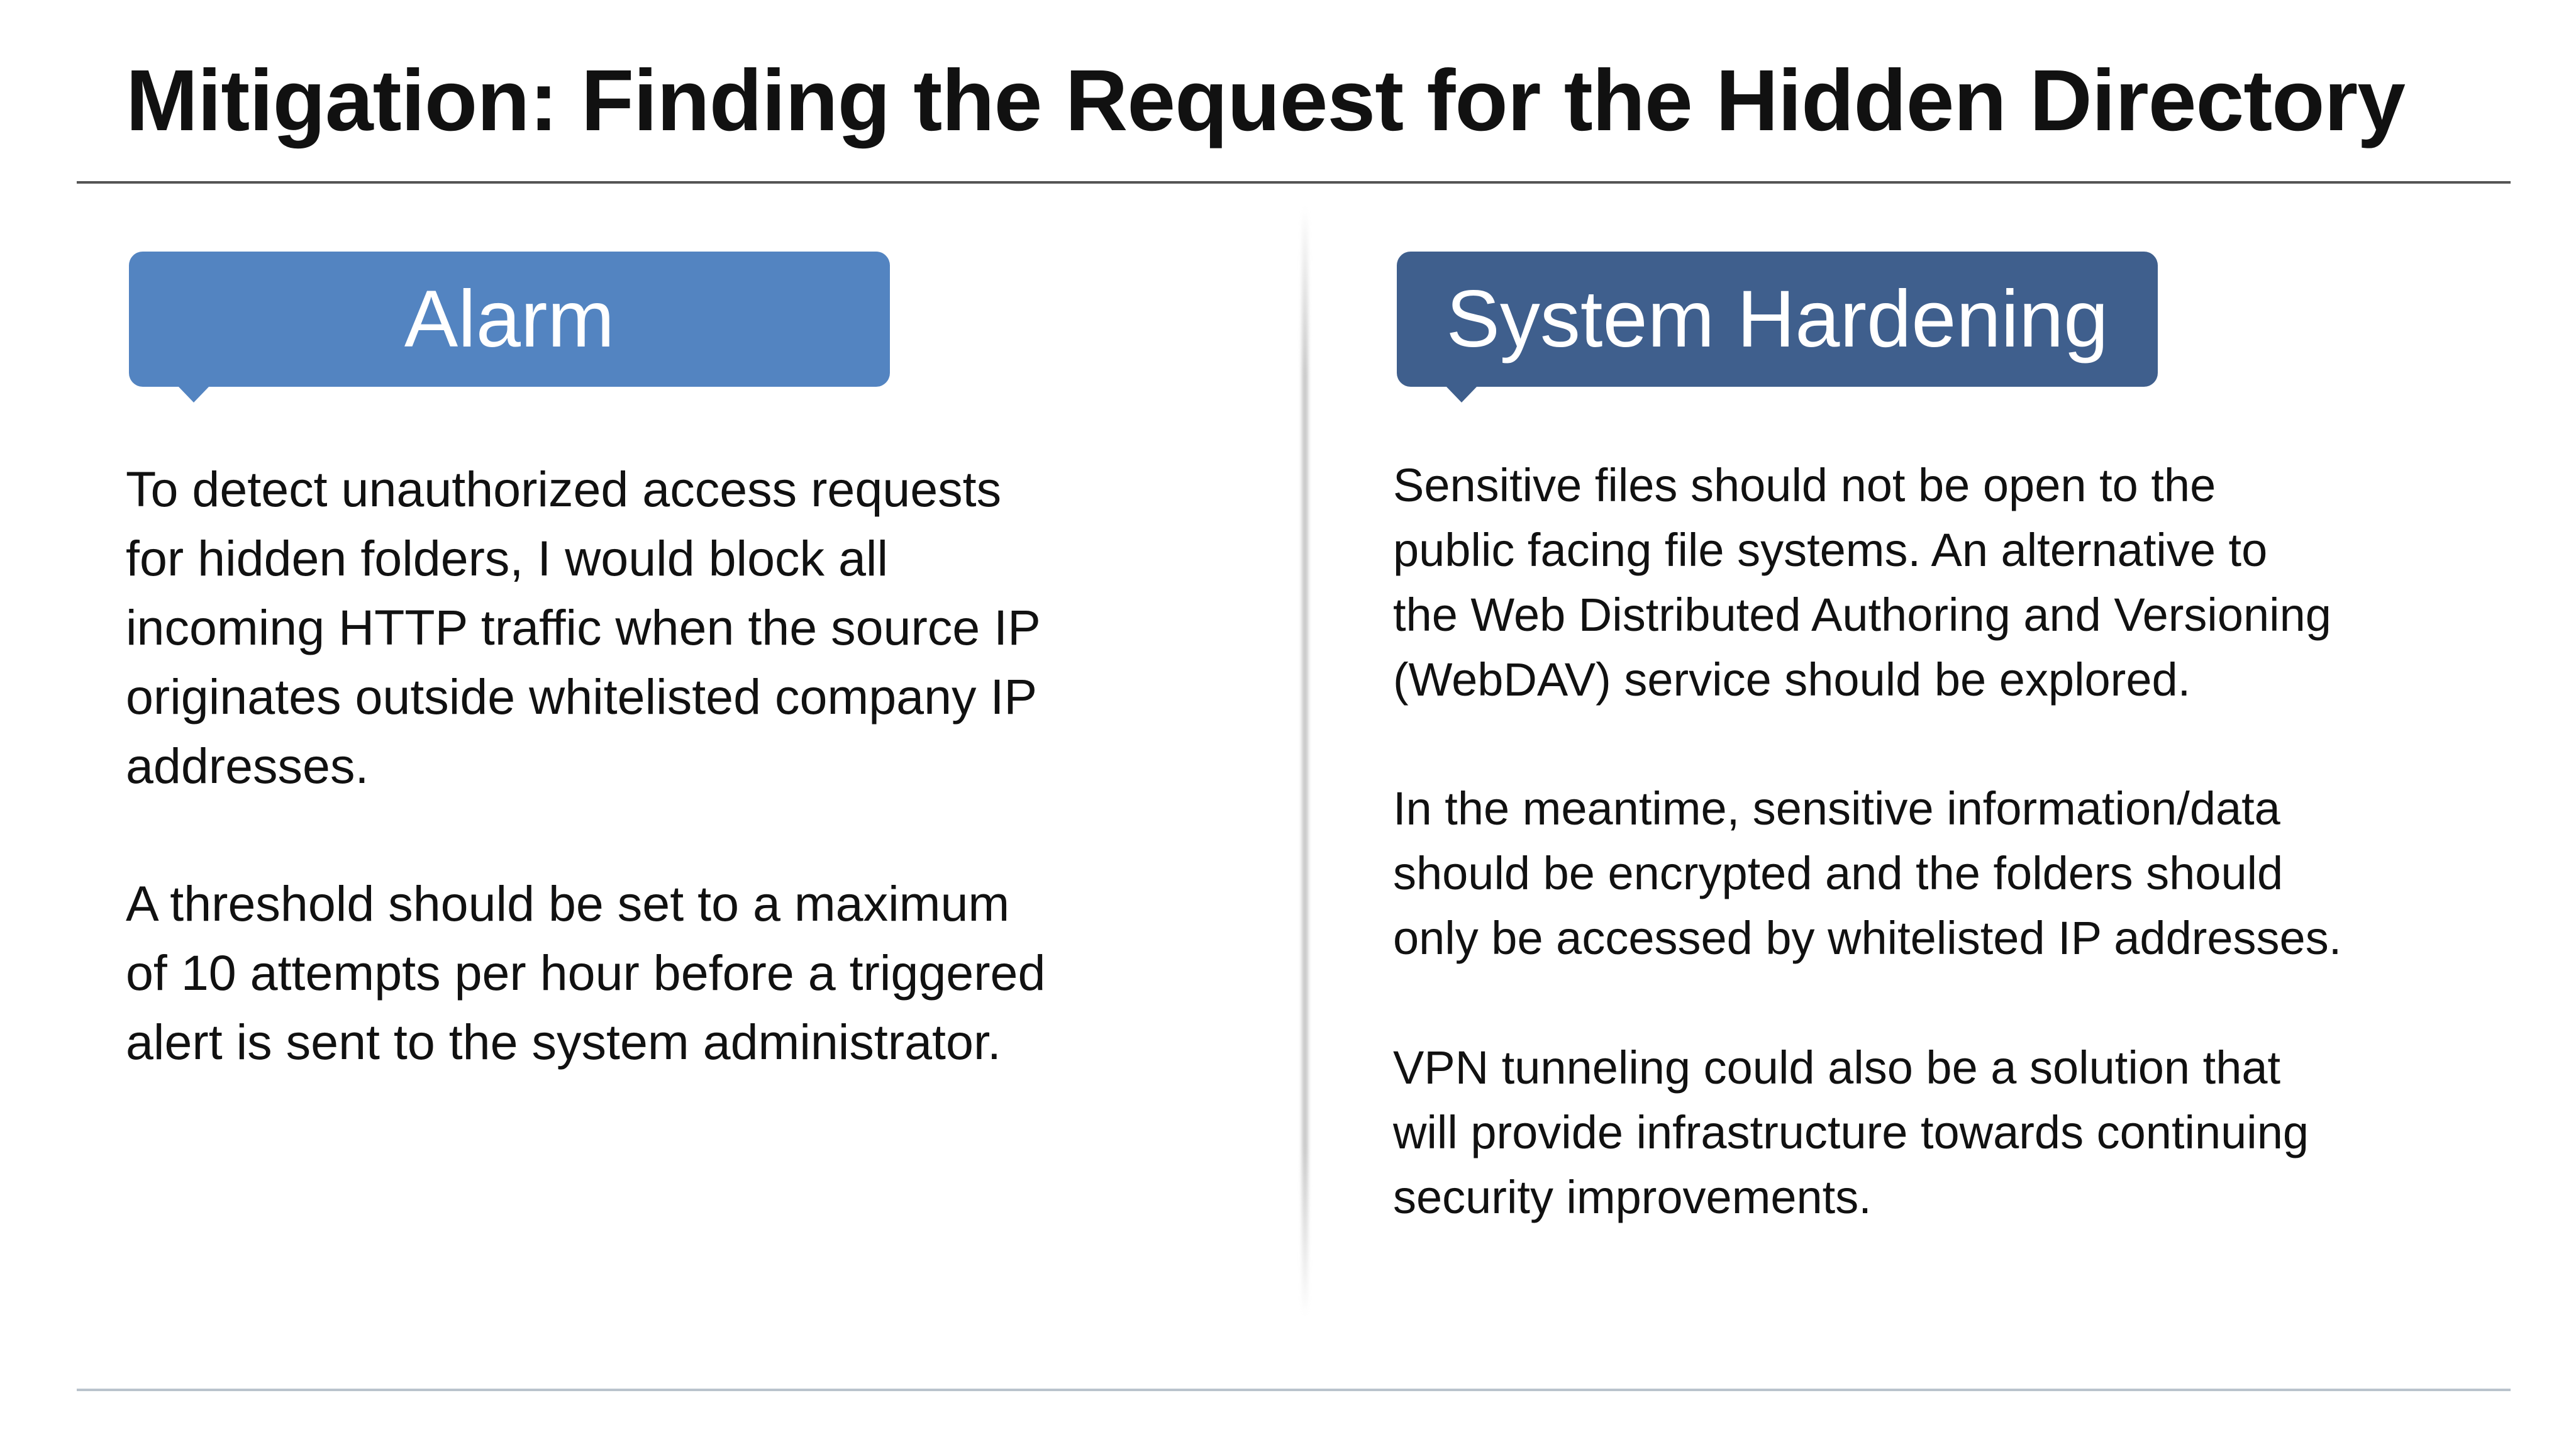 The width and height of the screenshot is (2576, 1449). What do you see at coordinates (1294, 182) in the screenshot?
I see `title-divider` at bounding box center [1294, 182].